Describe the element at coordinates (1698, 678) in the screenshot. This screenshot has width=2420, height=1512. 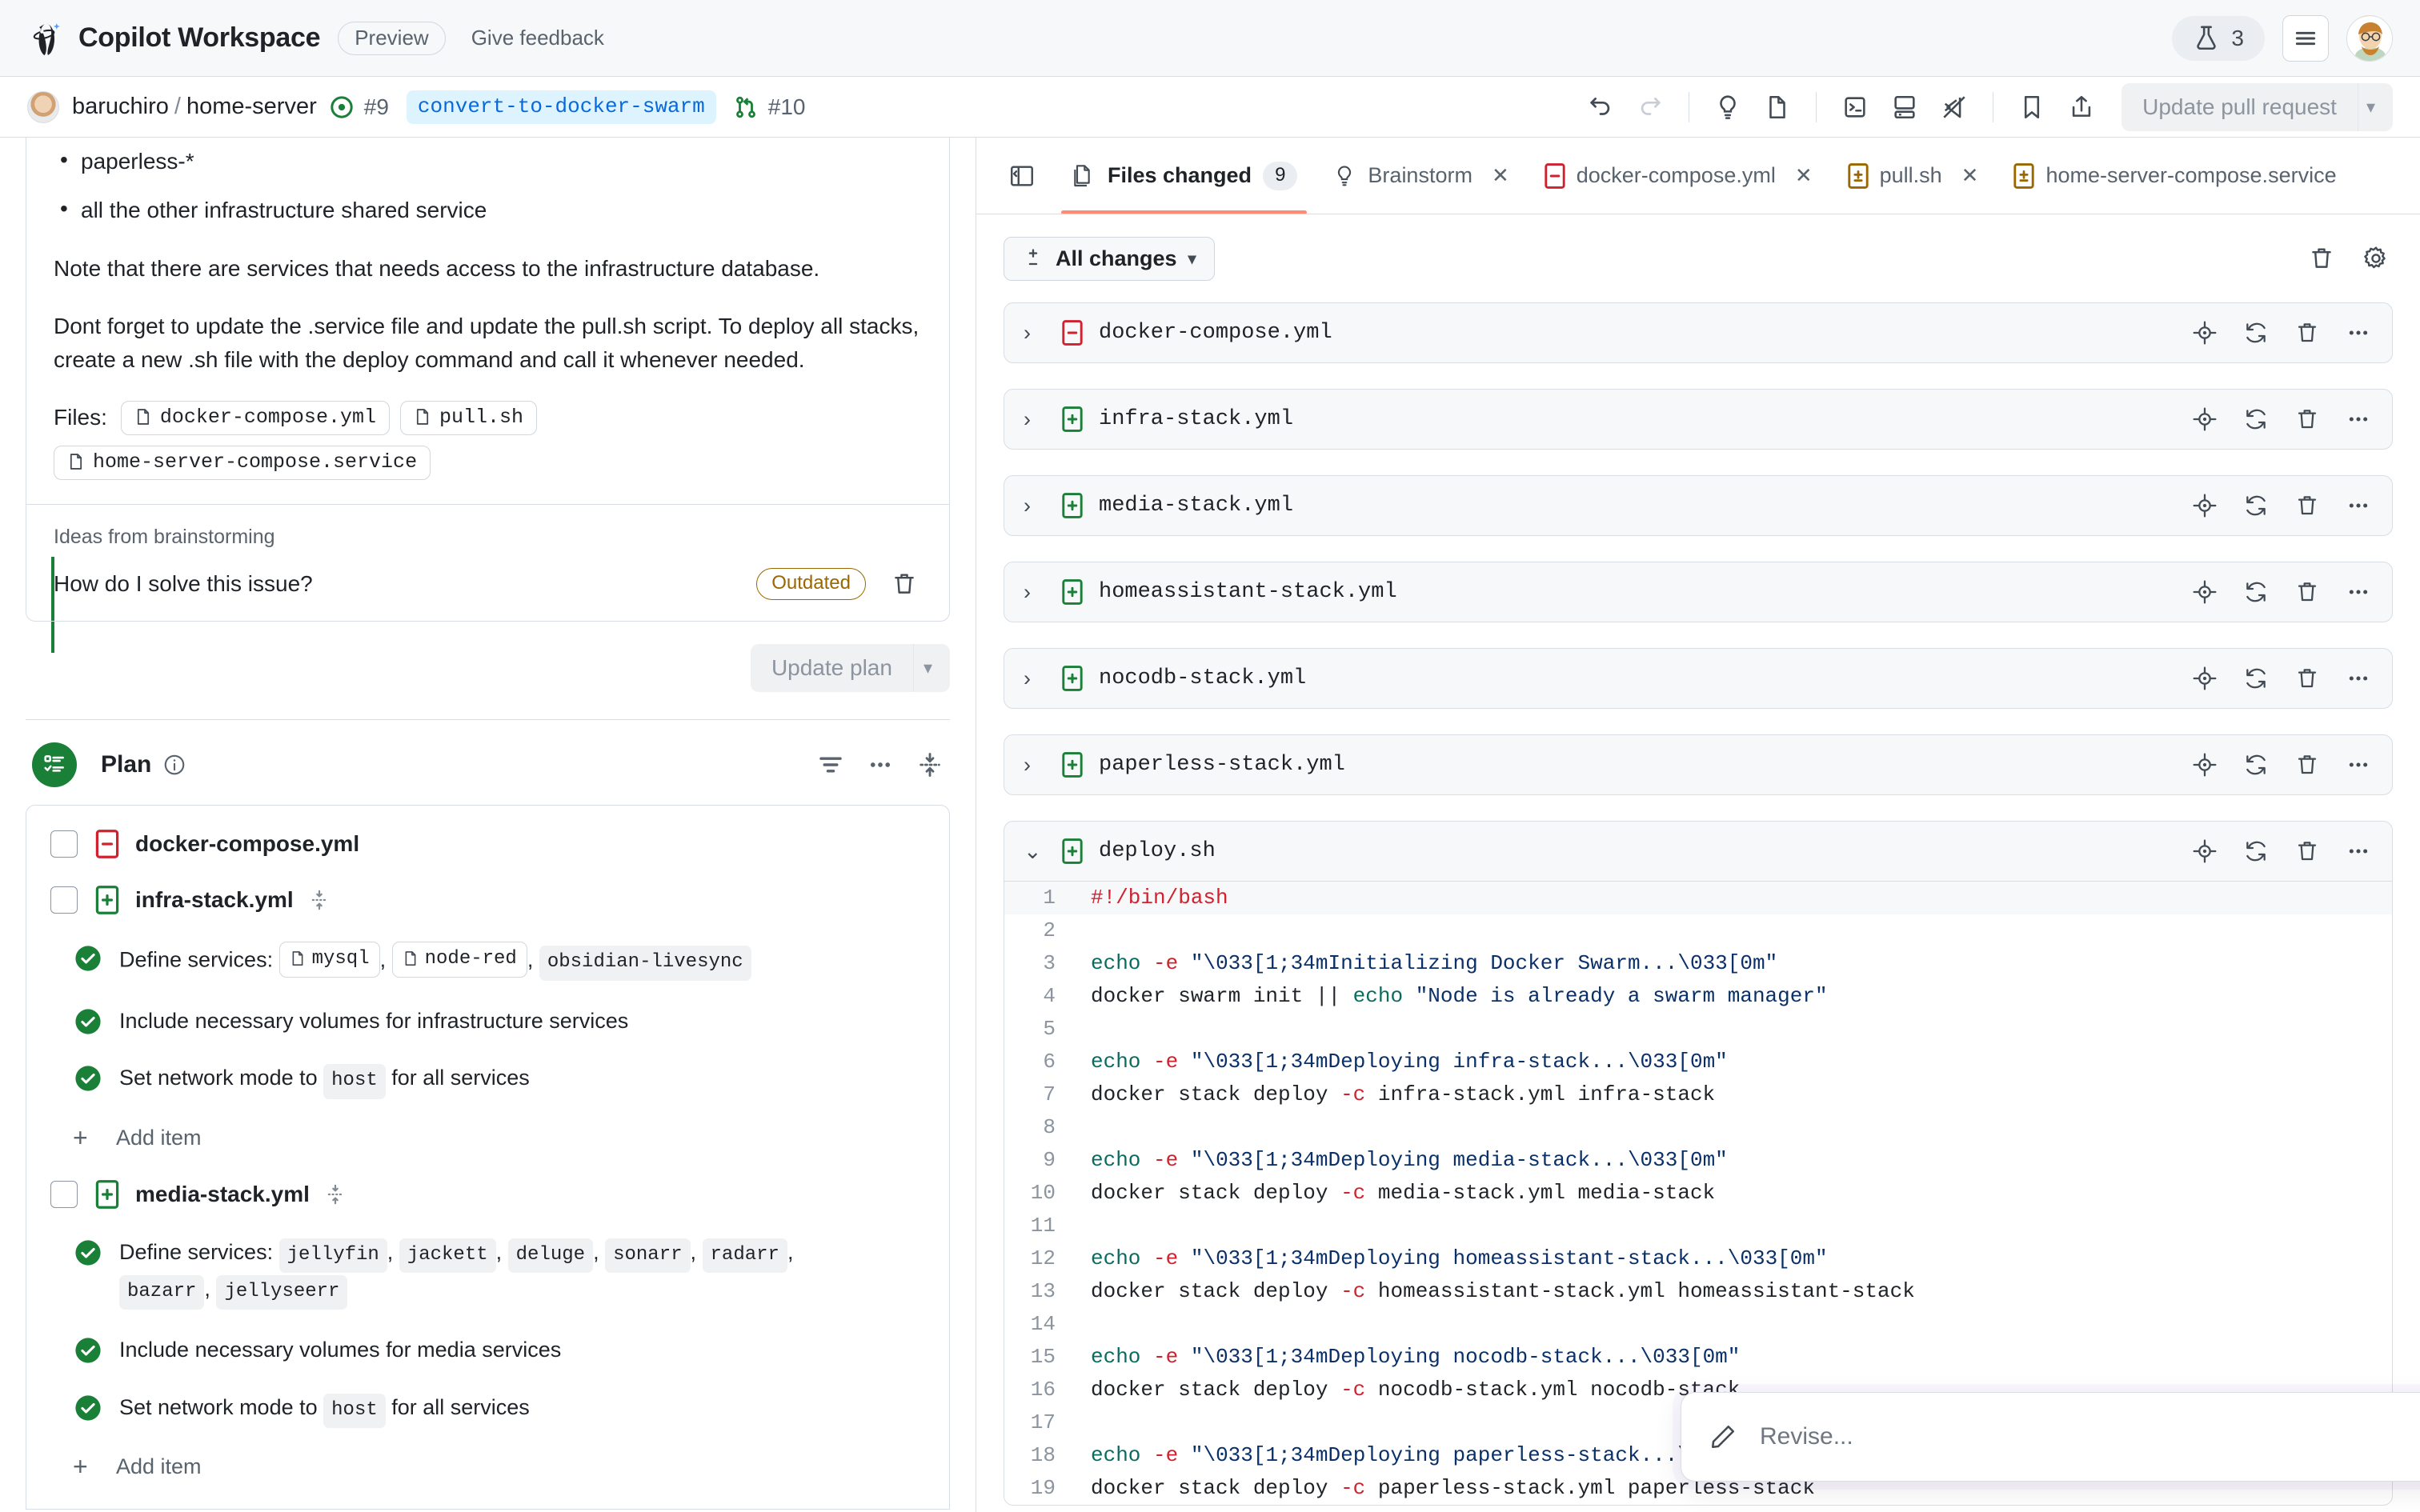
I see `table-row: › nocodb-stack.yml` at that location.